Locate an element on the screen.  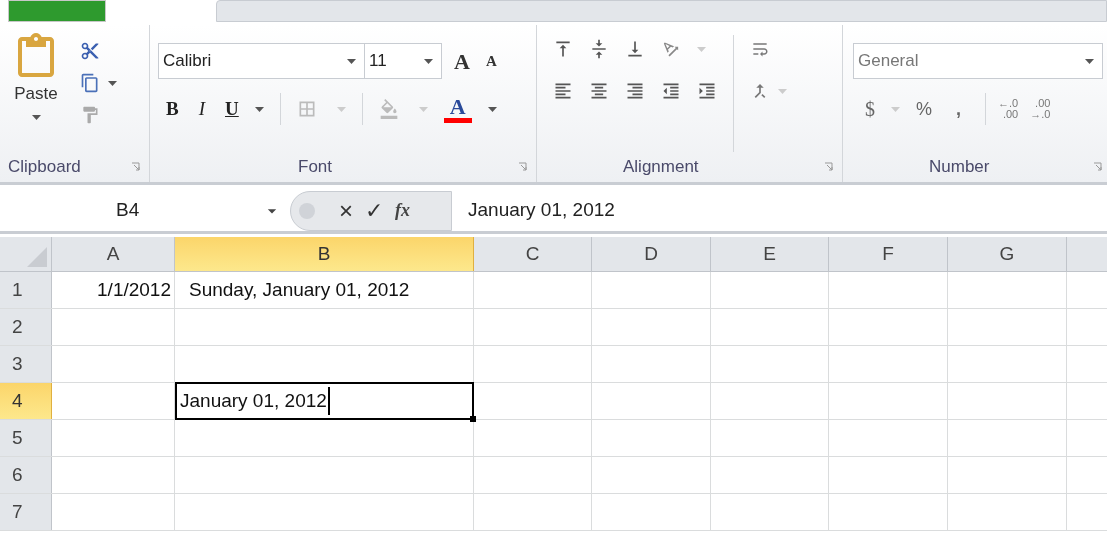
row-header: 6 is located at coordinates (26, 475).